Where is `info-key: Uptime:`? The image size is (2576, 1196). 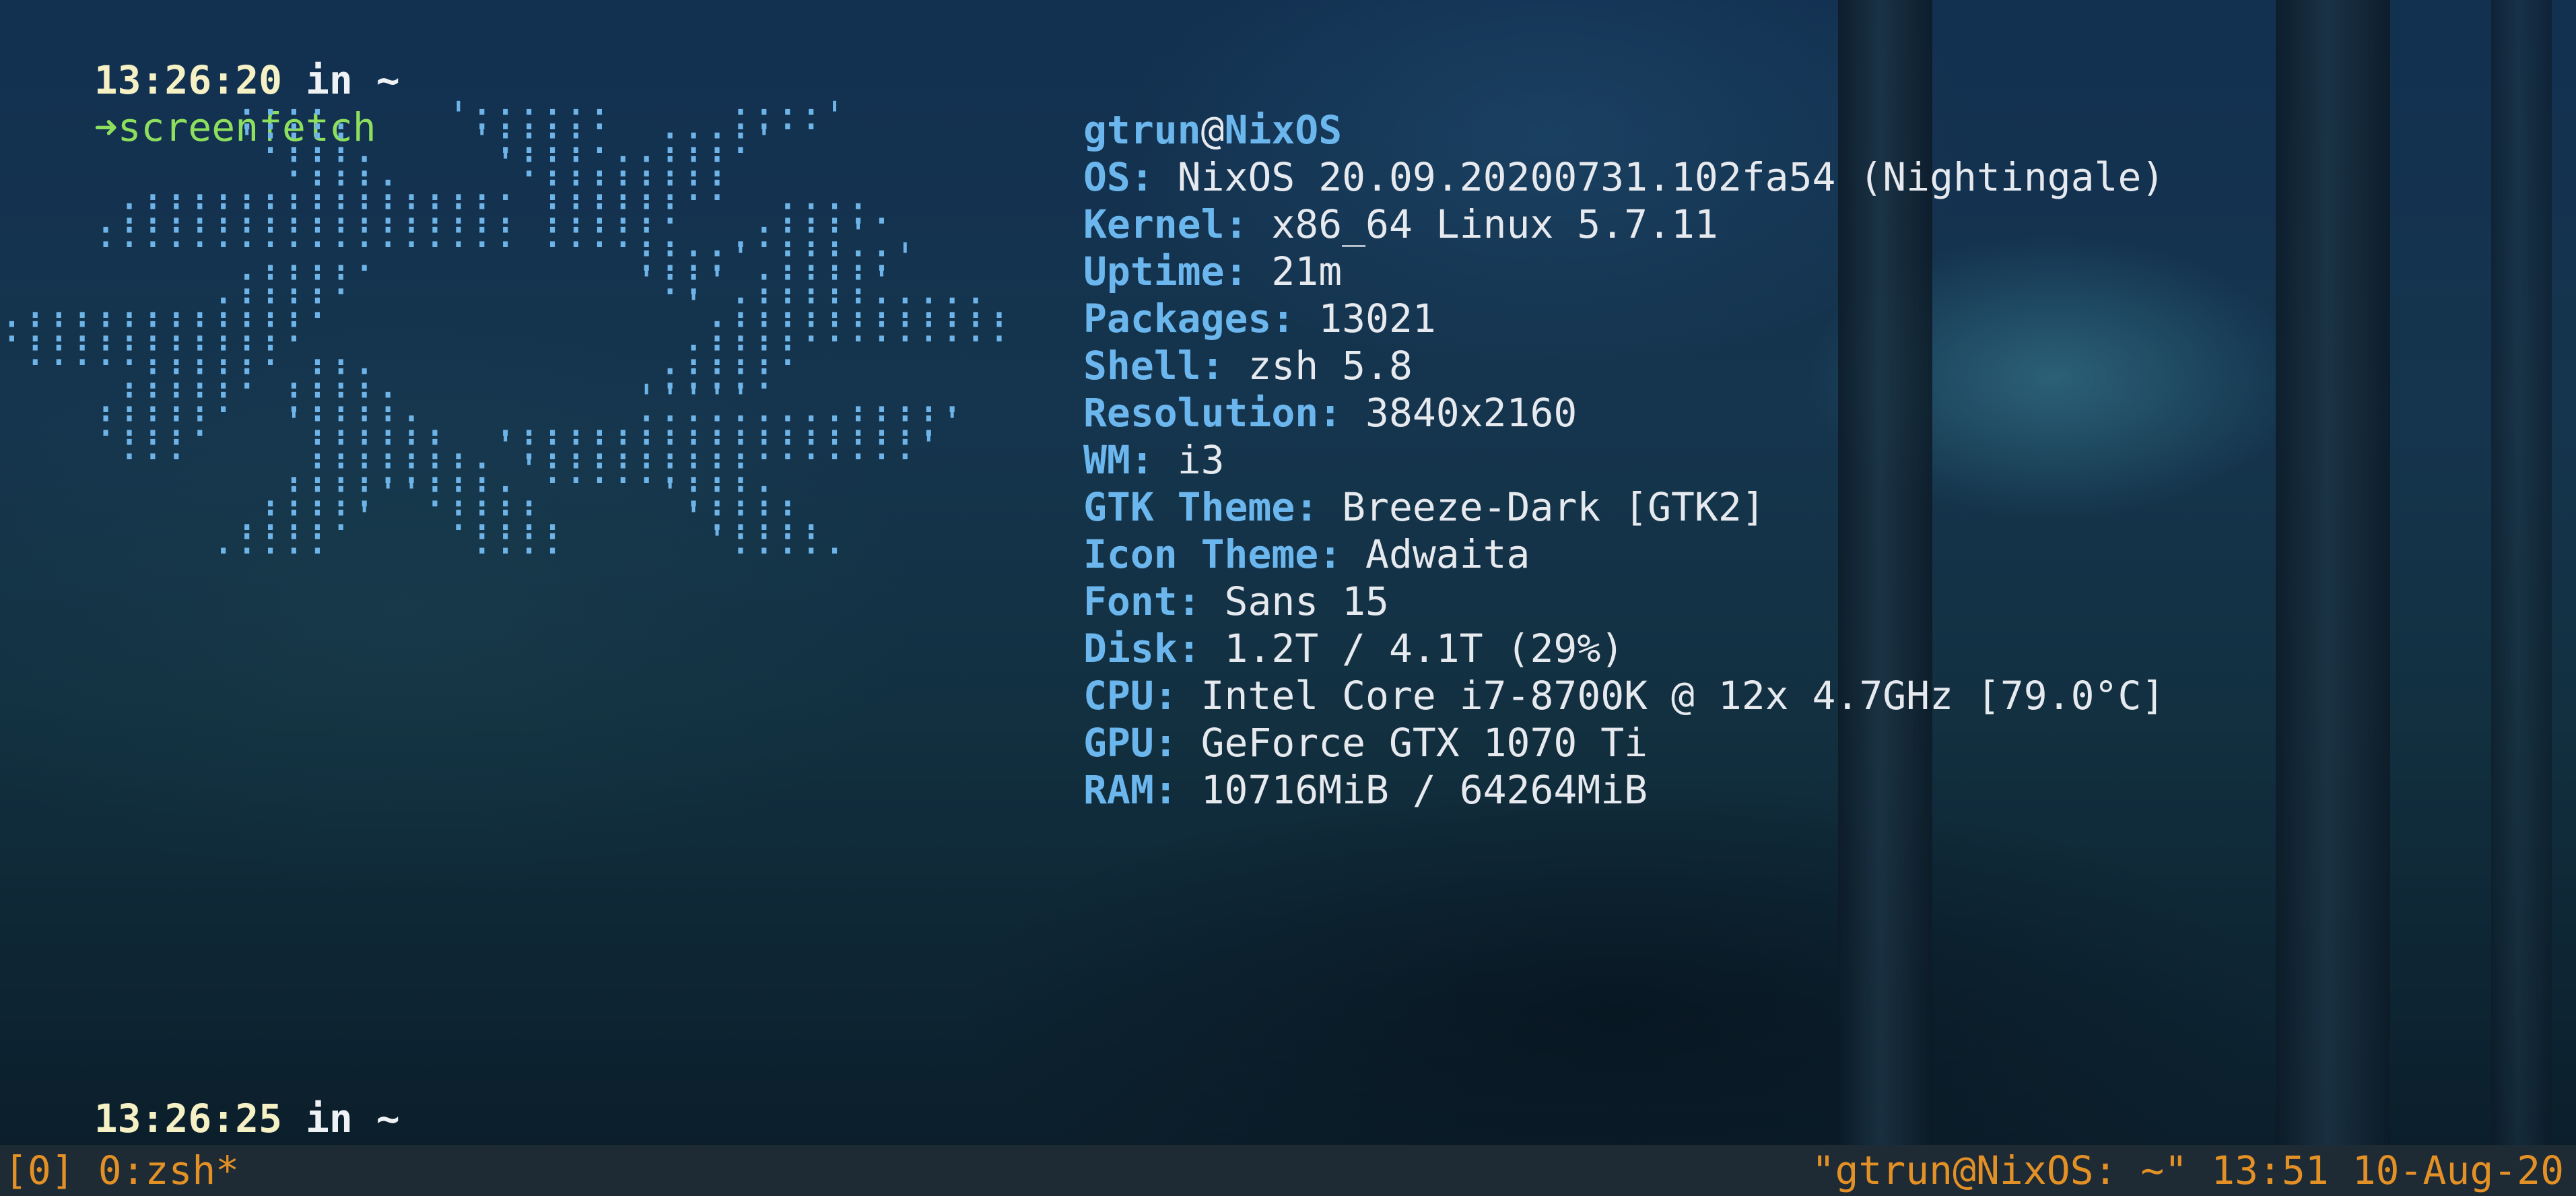 info-key: Uptime: is located at coordinates (1165, 271).